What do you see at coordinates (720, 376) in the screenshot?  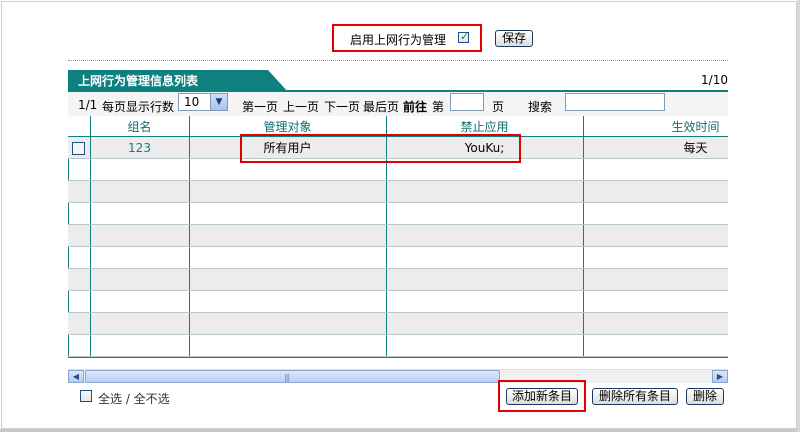 I see `scroll-right-icon: ▶` at bounding box center [720, 376].